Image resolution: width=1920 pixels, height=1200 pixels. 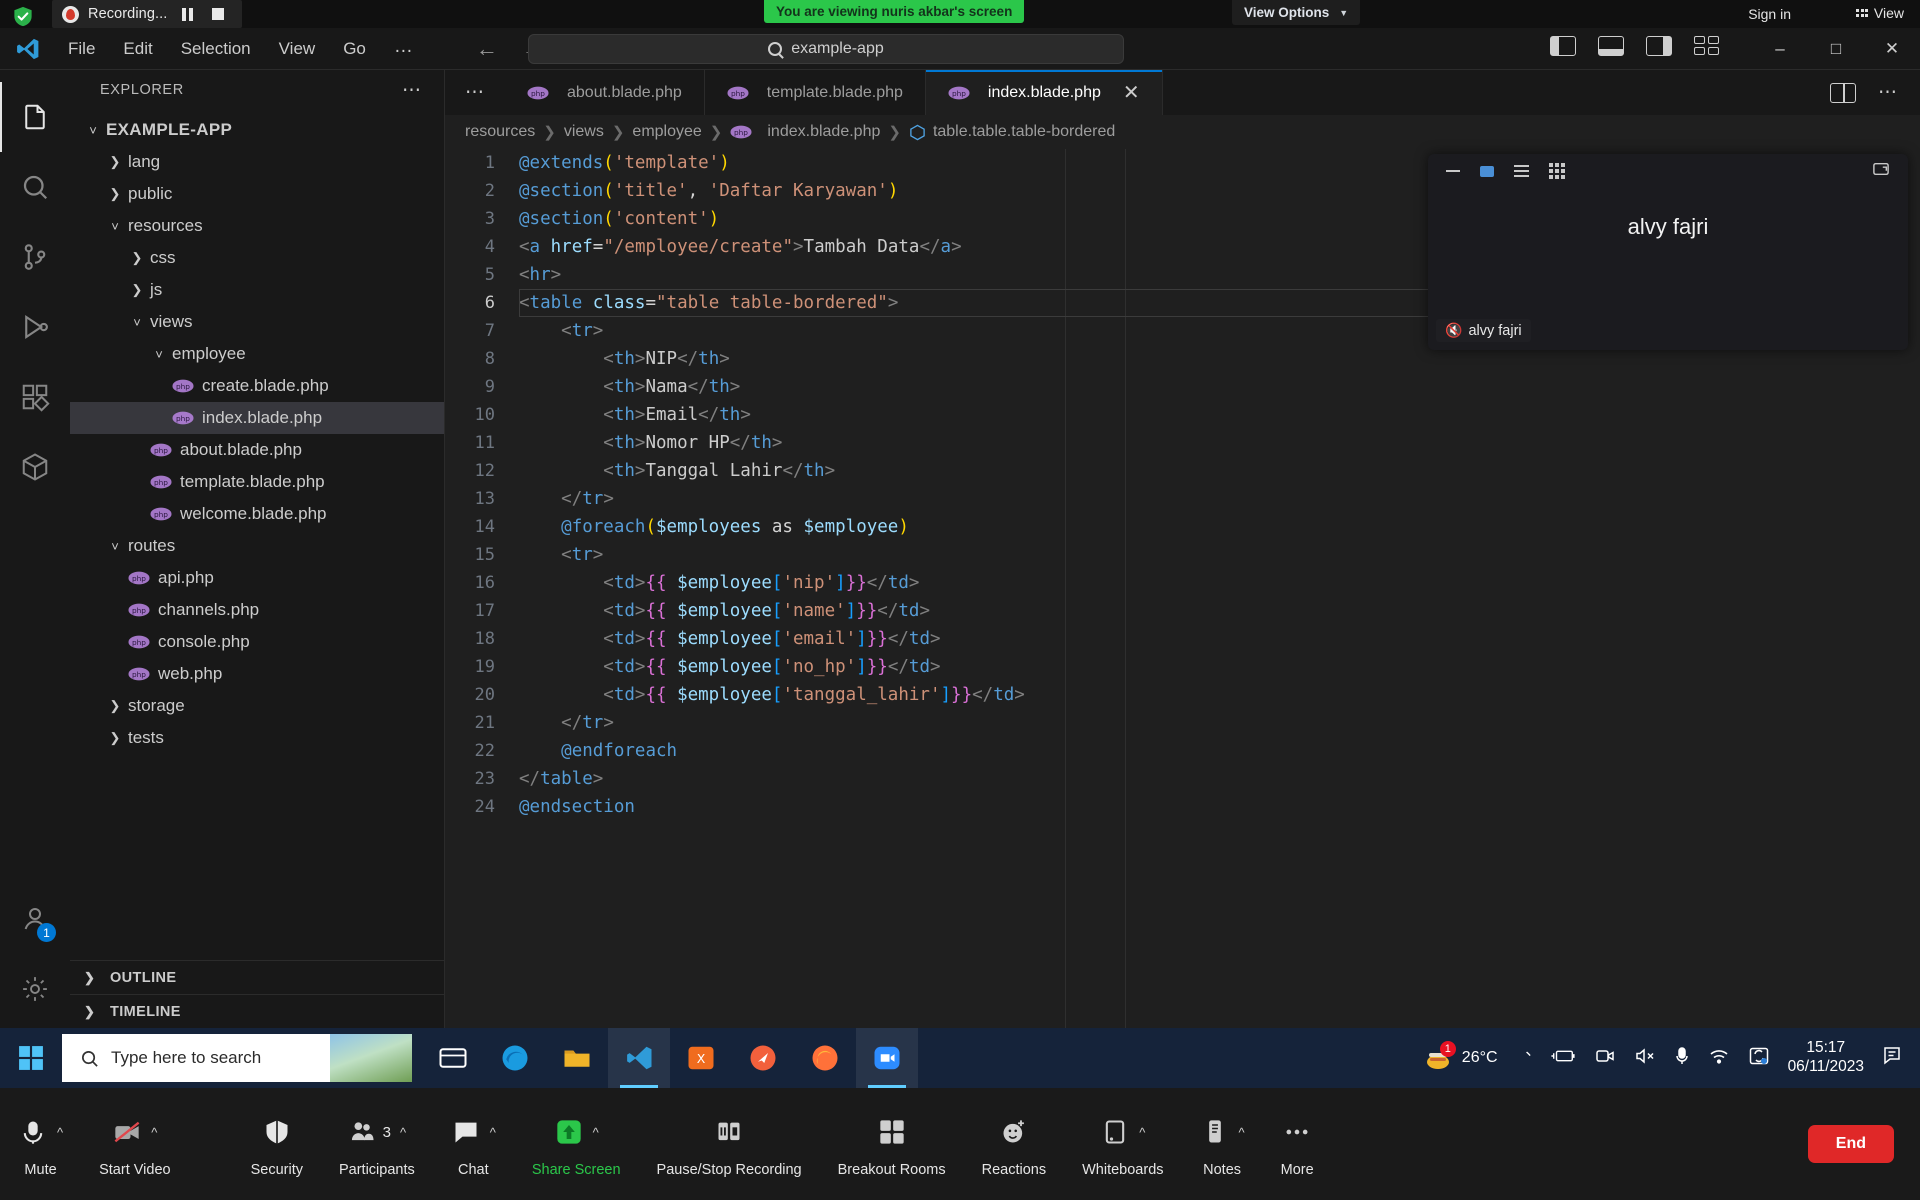 I want to click on zoom-icon, so click(x=887, y=1058).